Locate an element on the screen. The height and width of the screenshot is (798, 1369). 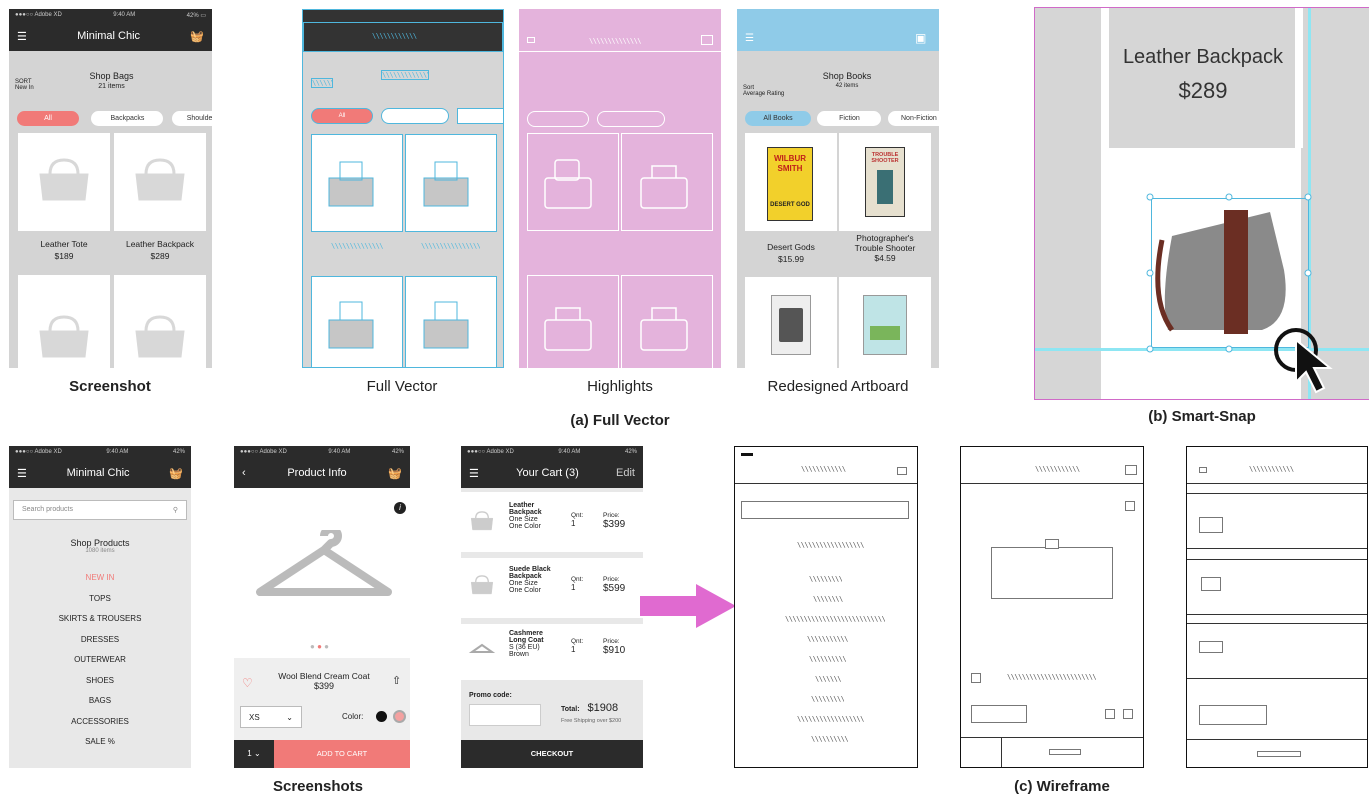
arrow-icon is located at coordinates (688, 606).